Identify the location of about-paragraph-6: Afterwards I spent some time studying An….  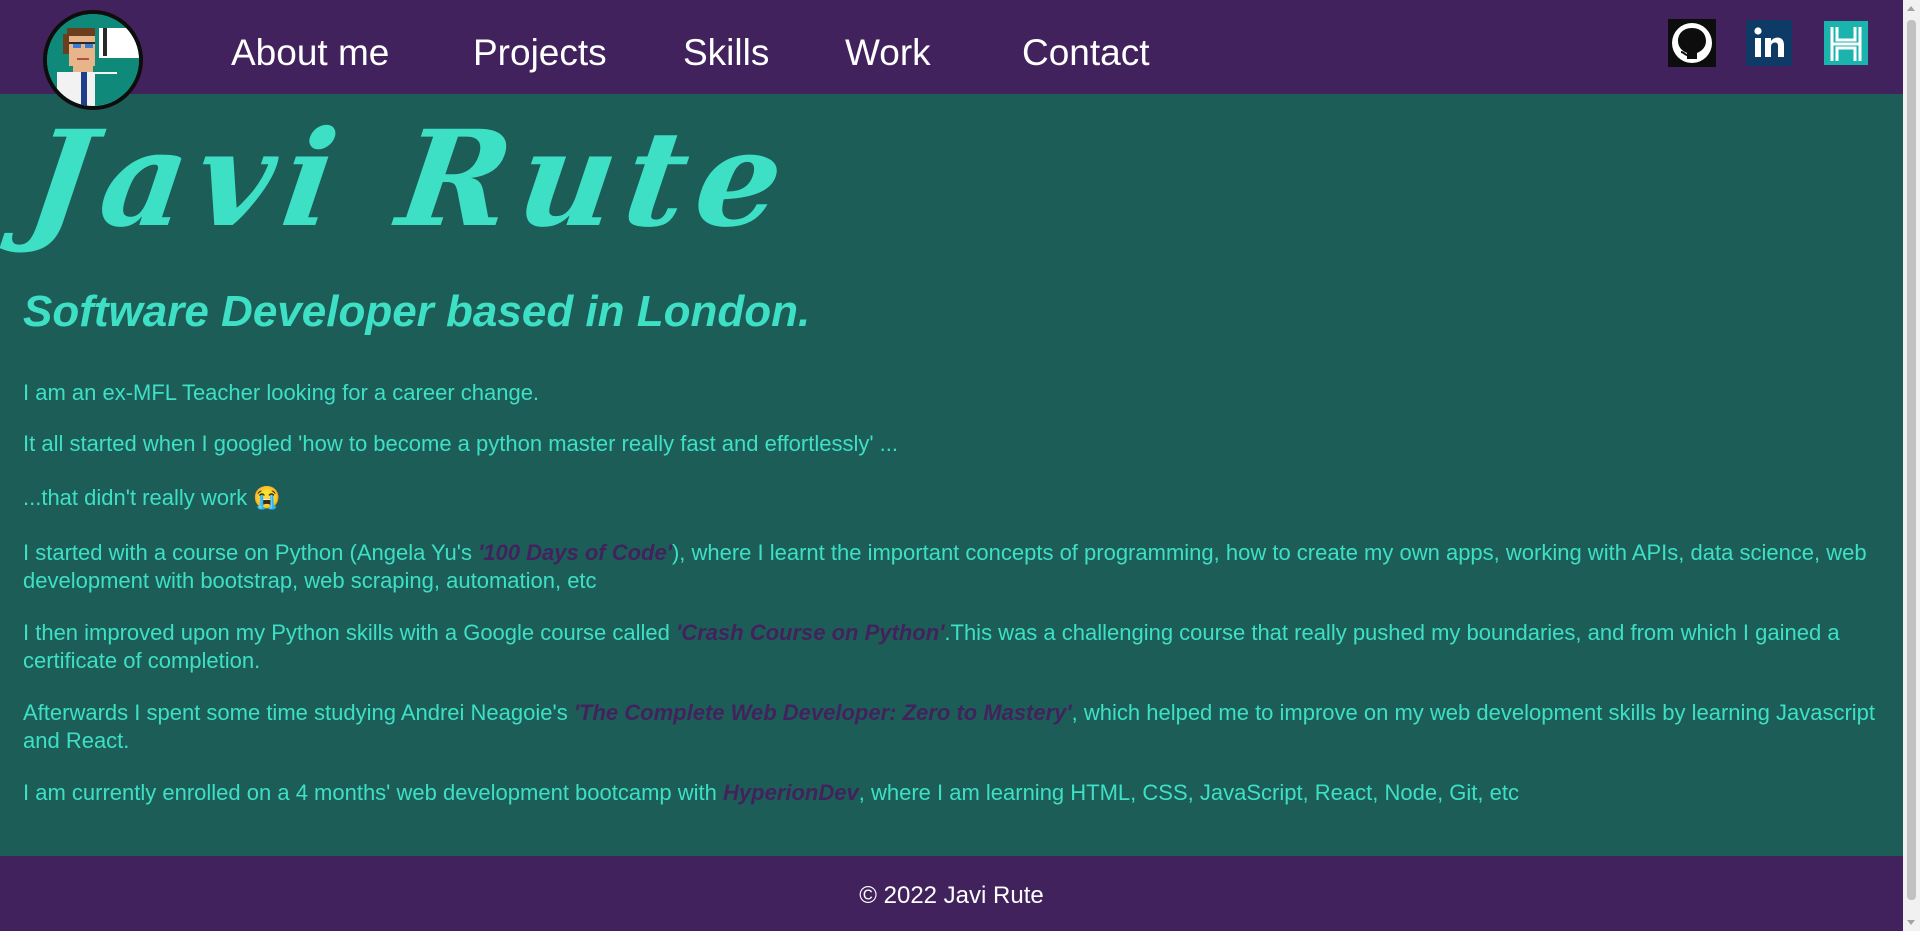
(953, 727).